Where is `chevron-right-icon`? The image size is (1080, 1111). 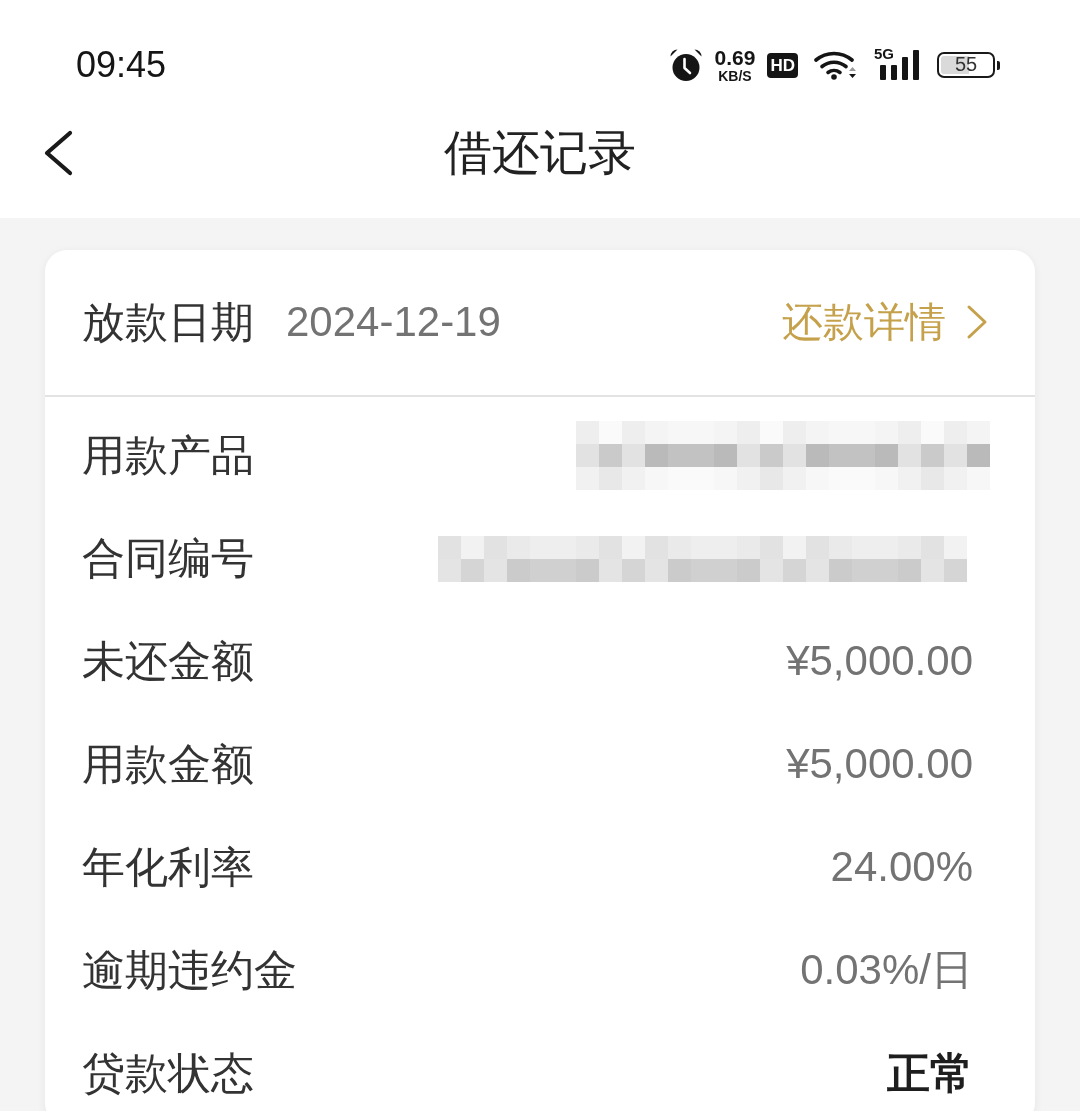 chevron-right-icon is located at coordinates (977, 322).